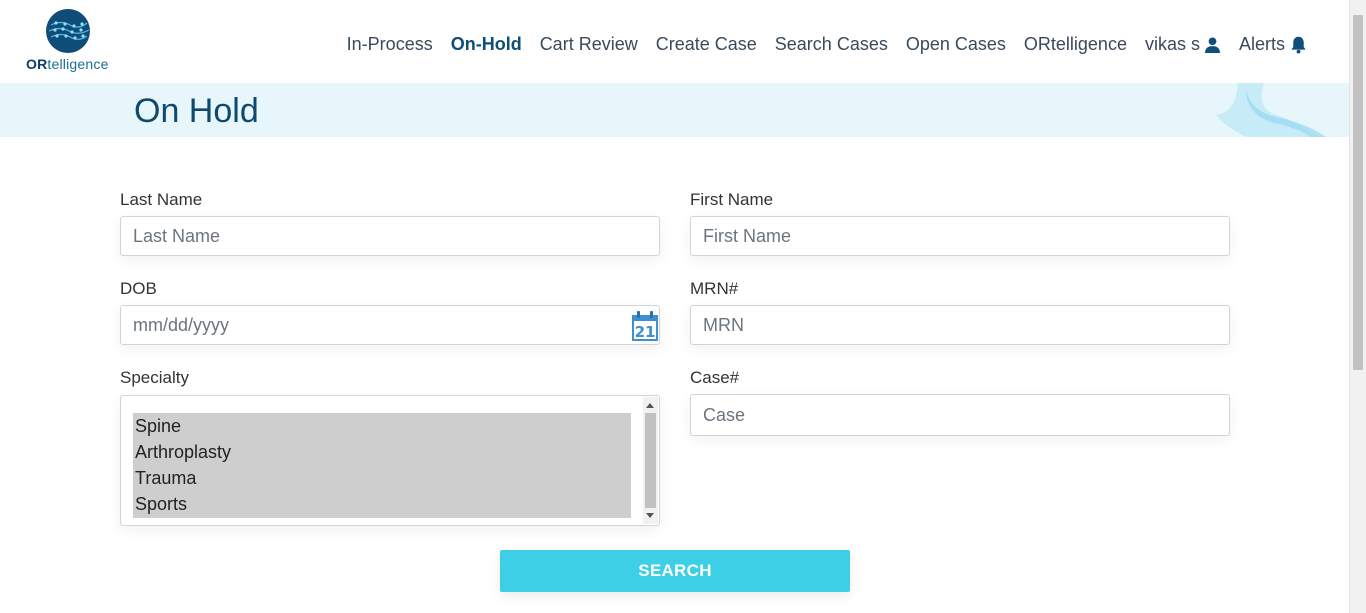 The width and height of the screenshot is (1366, 613). I want to click on logo-suffix: telligence, so click(78, 64).